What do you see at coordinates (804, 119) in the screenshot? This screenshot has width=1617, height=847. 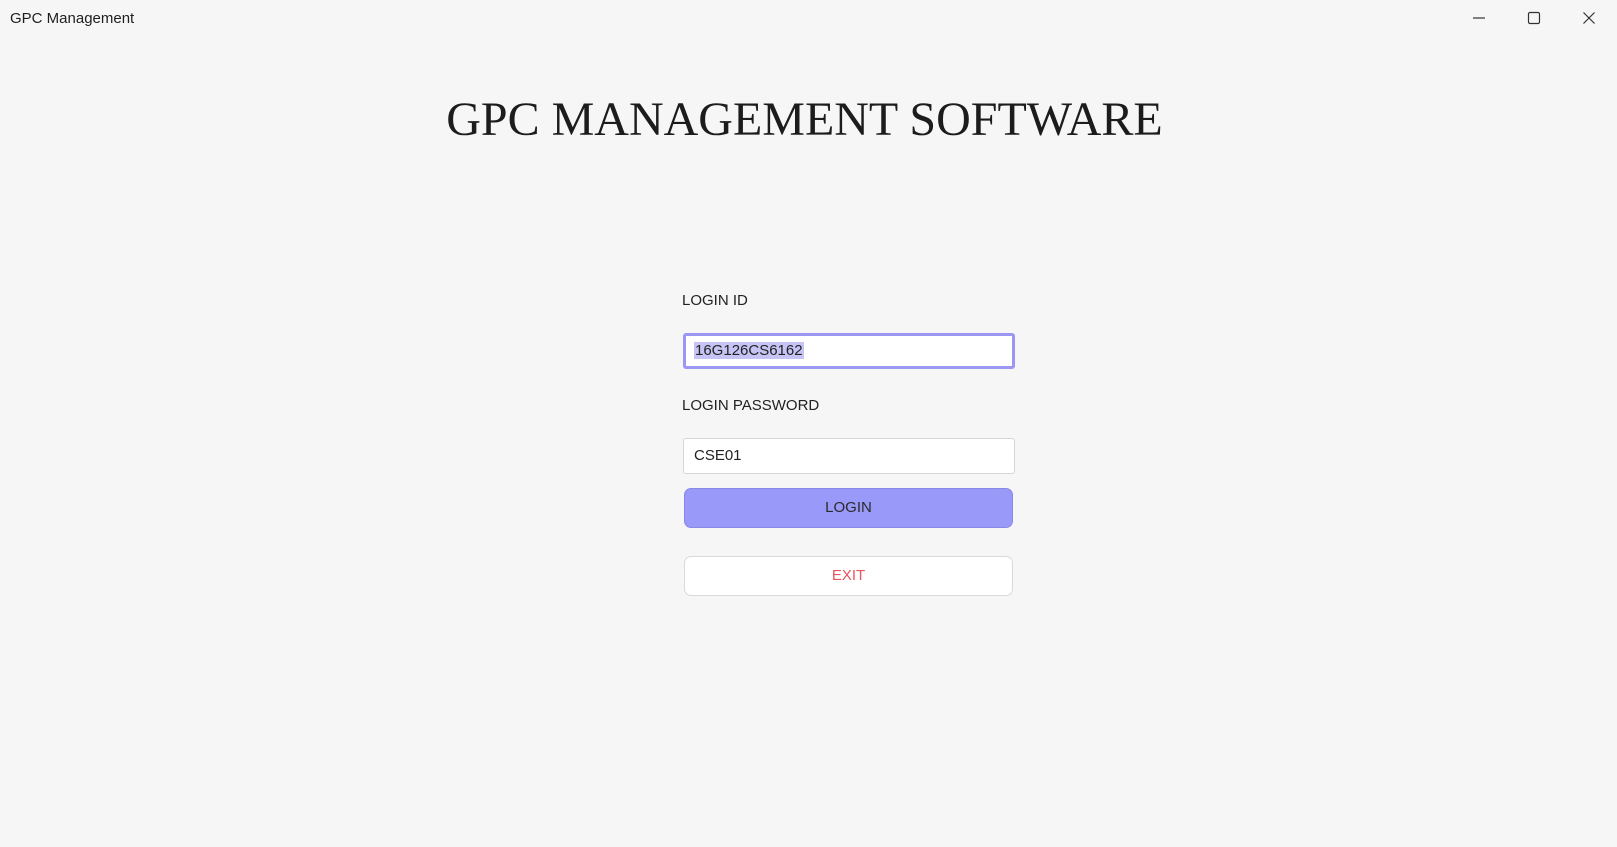 I see `page-title: GPC MANAGEMENT SOFTWARE` at bounding box center [804, 119].